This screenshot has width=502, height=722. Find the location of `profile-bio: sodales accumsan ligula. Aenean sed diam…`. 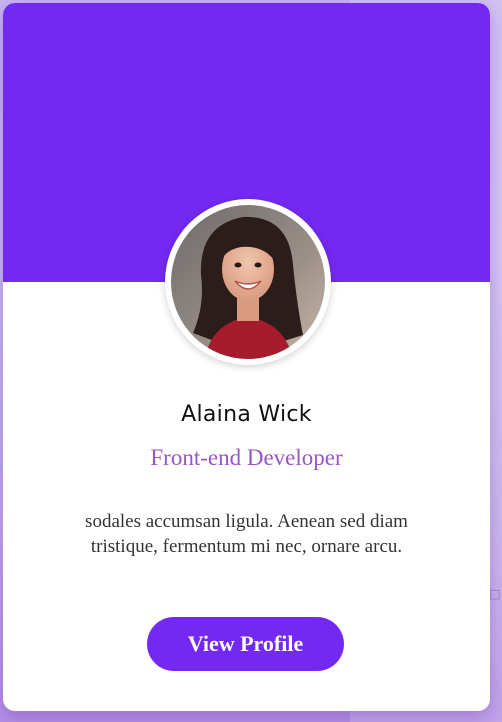

profile-bio: sodales accumsan ligula. Aenean sed diam… is located at coordinates (246, 534).